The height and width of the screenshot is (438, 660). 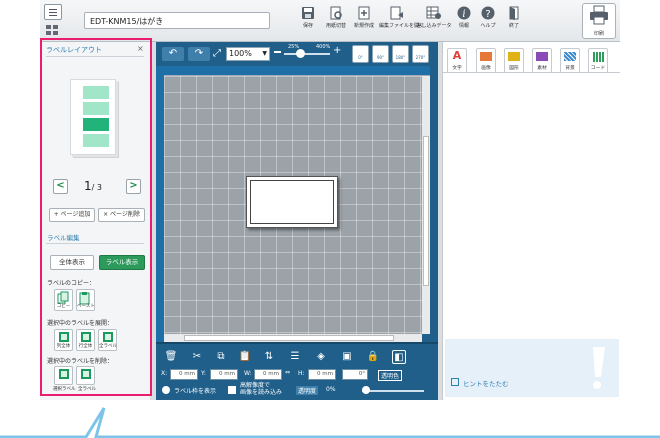 What do you see at coordinates (337, 50) in the screenshot?
I see `zoom-in-icon: +` at bounding box center [337, 50].